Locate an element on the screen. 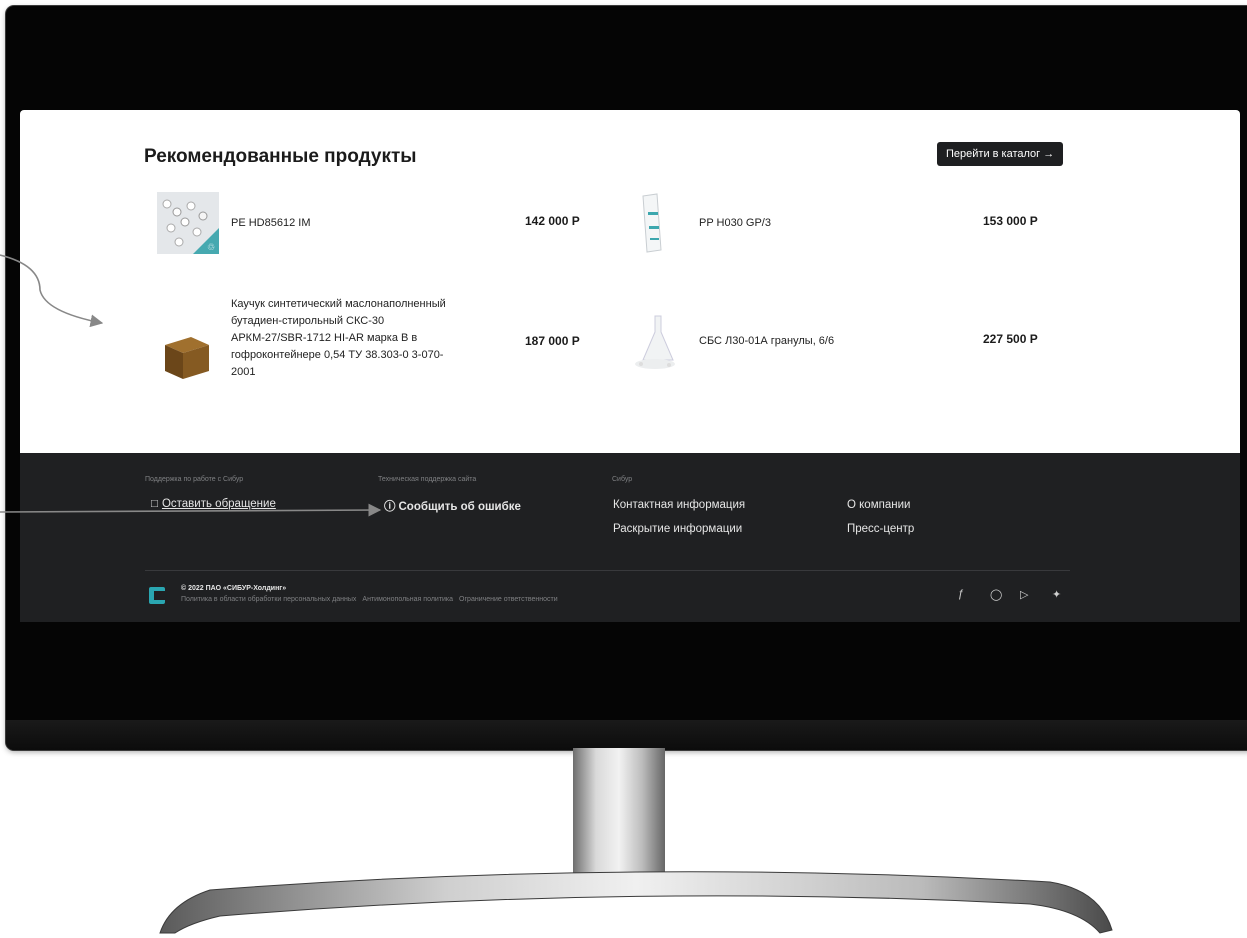  product-price: 187 000 Р is located at coordinates (552, 341).